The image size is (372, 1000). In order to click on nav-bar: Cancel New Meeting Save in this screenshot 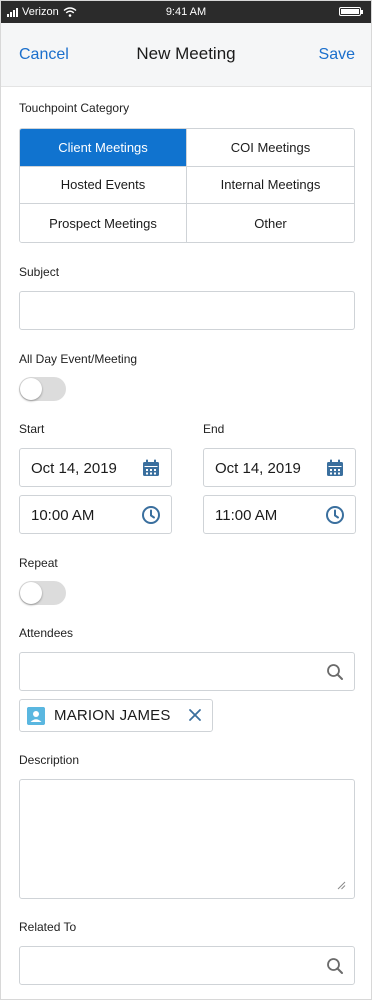, I will do `click(186, 55)`.